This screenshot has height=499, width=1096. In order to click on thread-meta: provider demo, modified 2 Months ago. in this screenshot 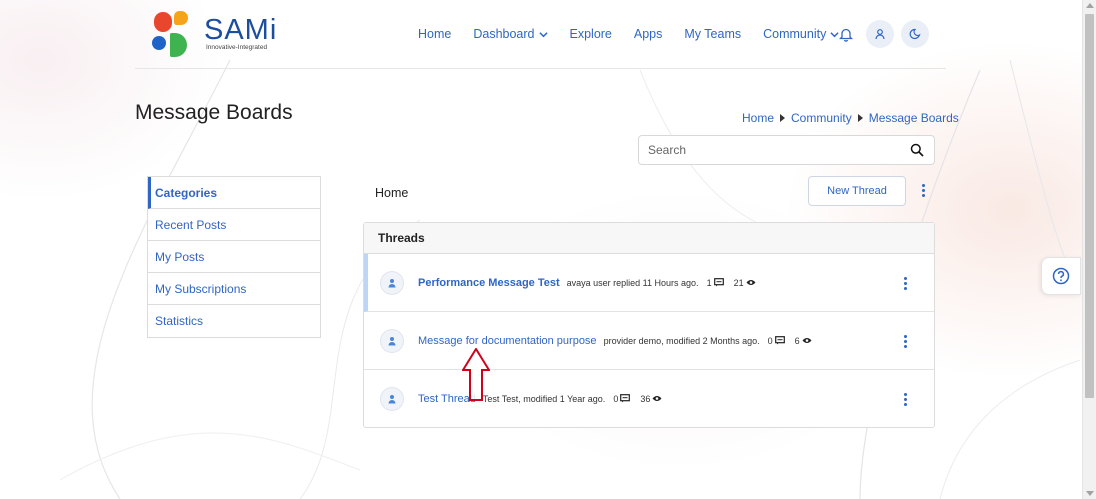, I will do `click(681, 340)`.